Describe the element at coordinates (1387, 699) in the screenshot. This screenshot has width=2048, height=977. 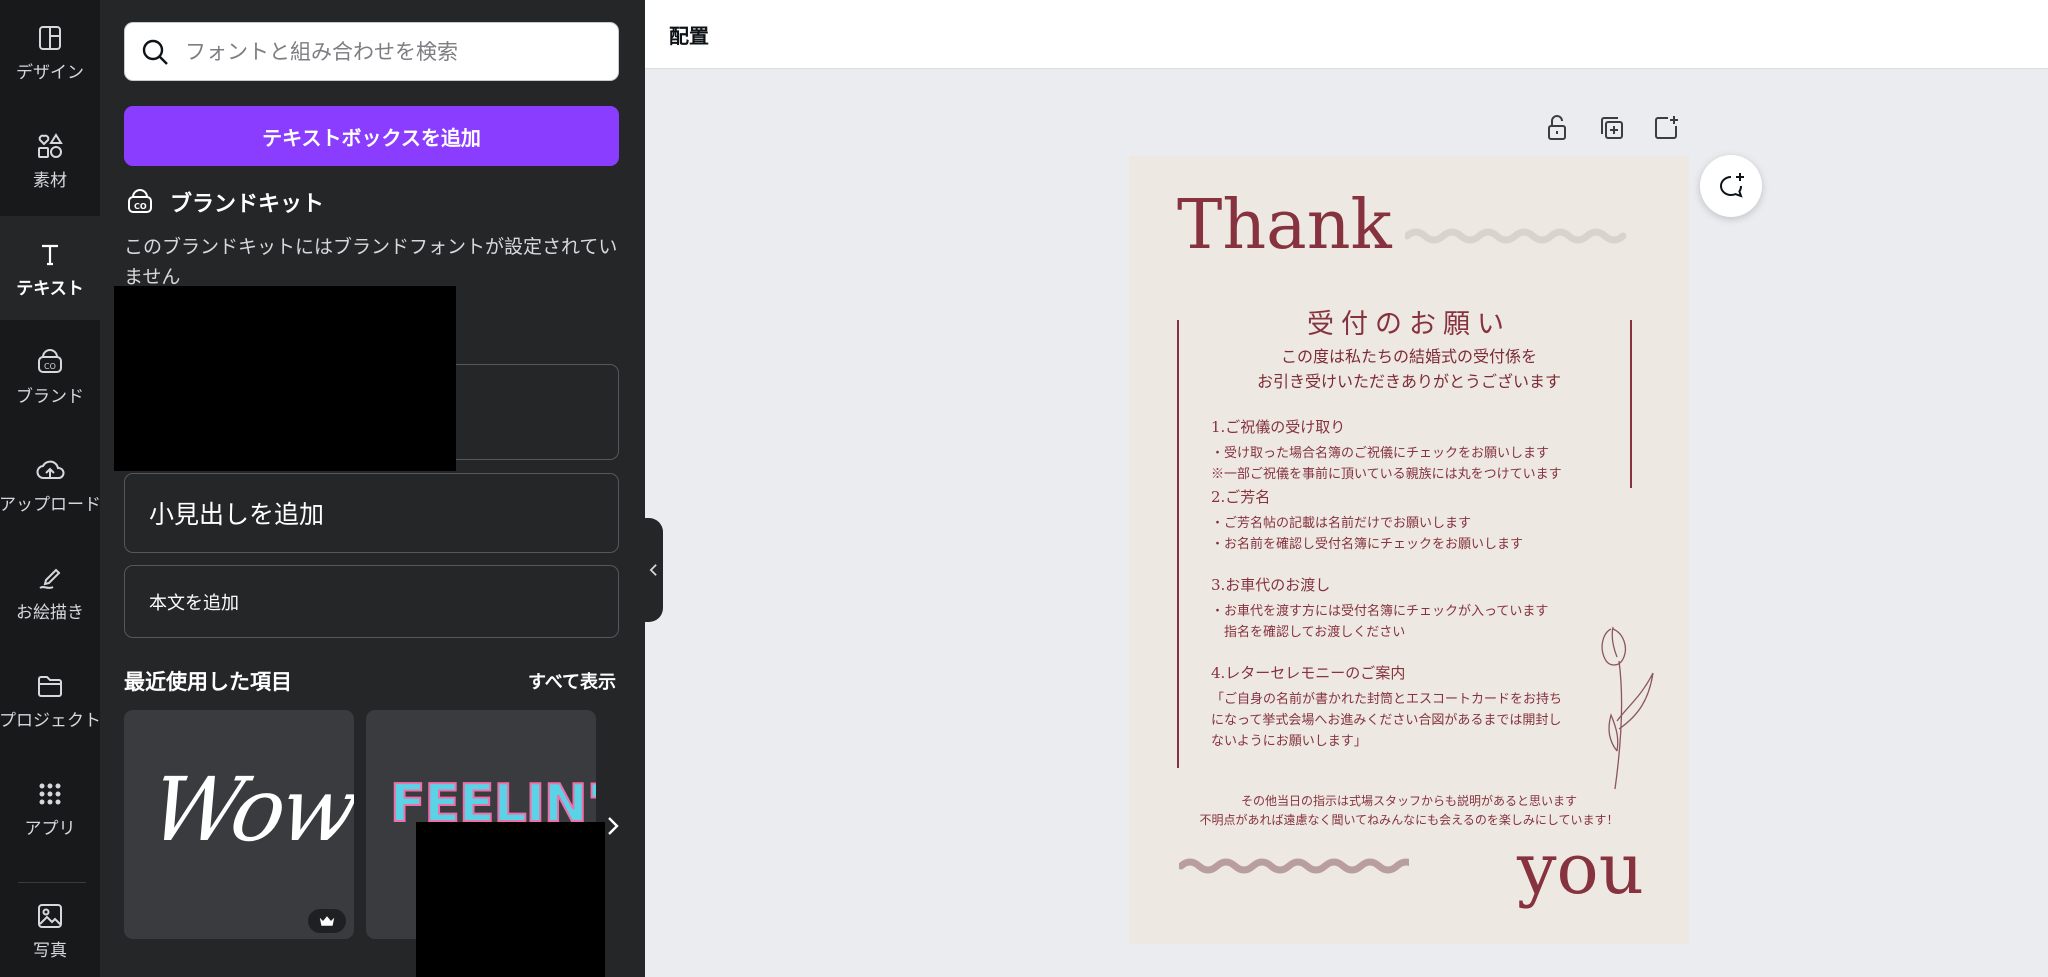
I see `section-line: 「ご自身の名前が書かれた封筒とエスコートカードをお持ち` at that location.